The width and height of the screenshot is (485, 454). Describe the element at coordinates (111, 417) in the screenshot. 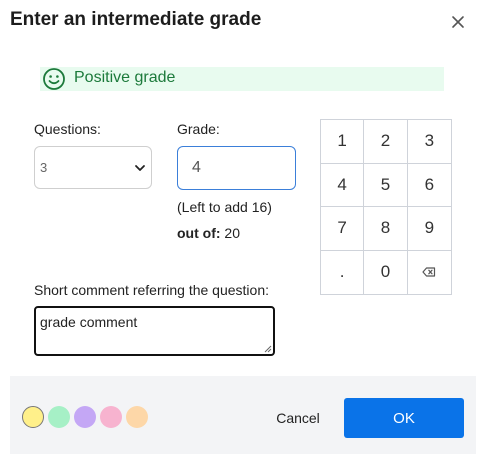

I see `color-swatch-pink` at that location.